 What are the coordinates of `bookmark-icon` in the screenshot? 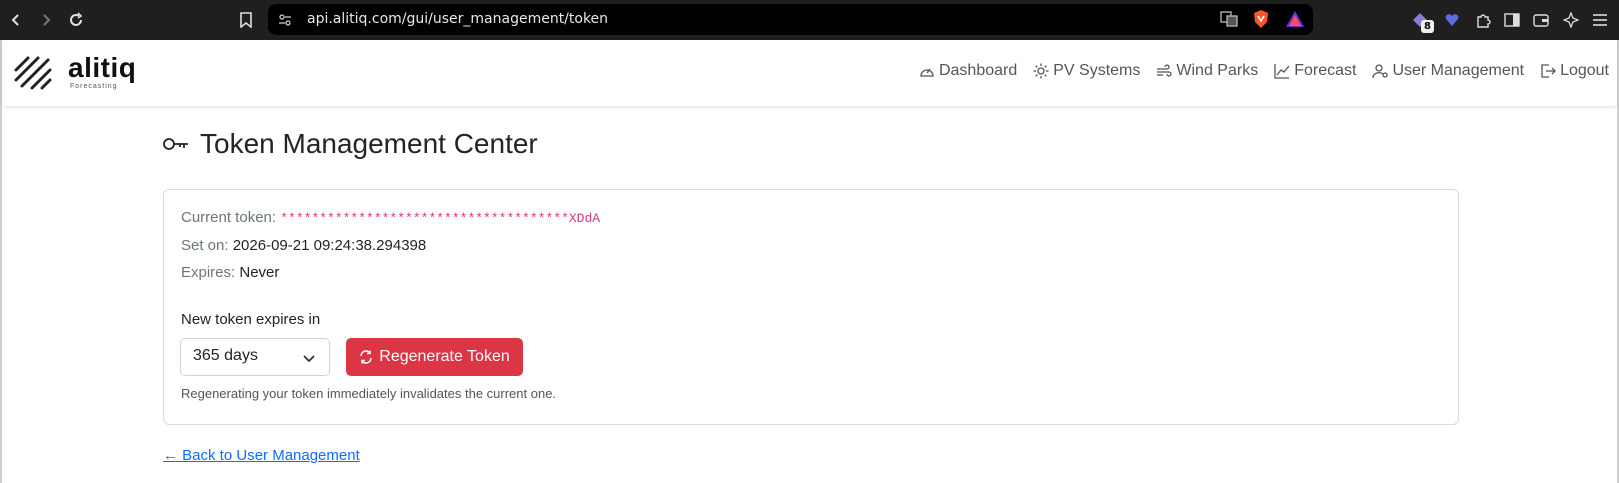 It's located at (246, 20).